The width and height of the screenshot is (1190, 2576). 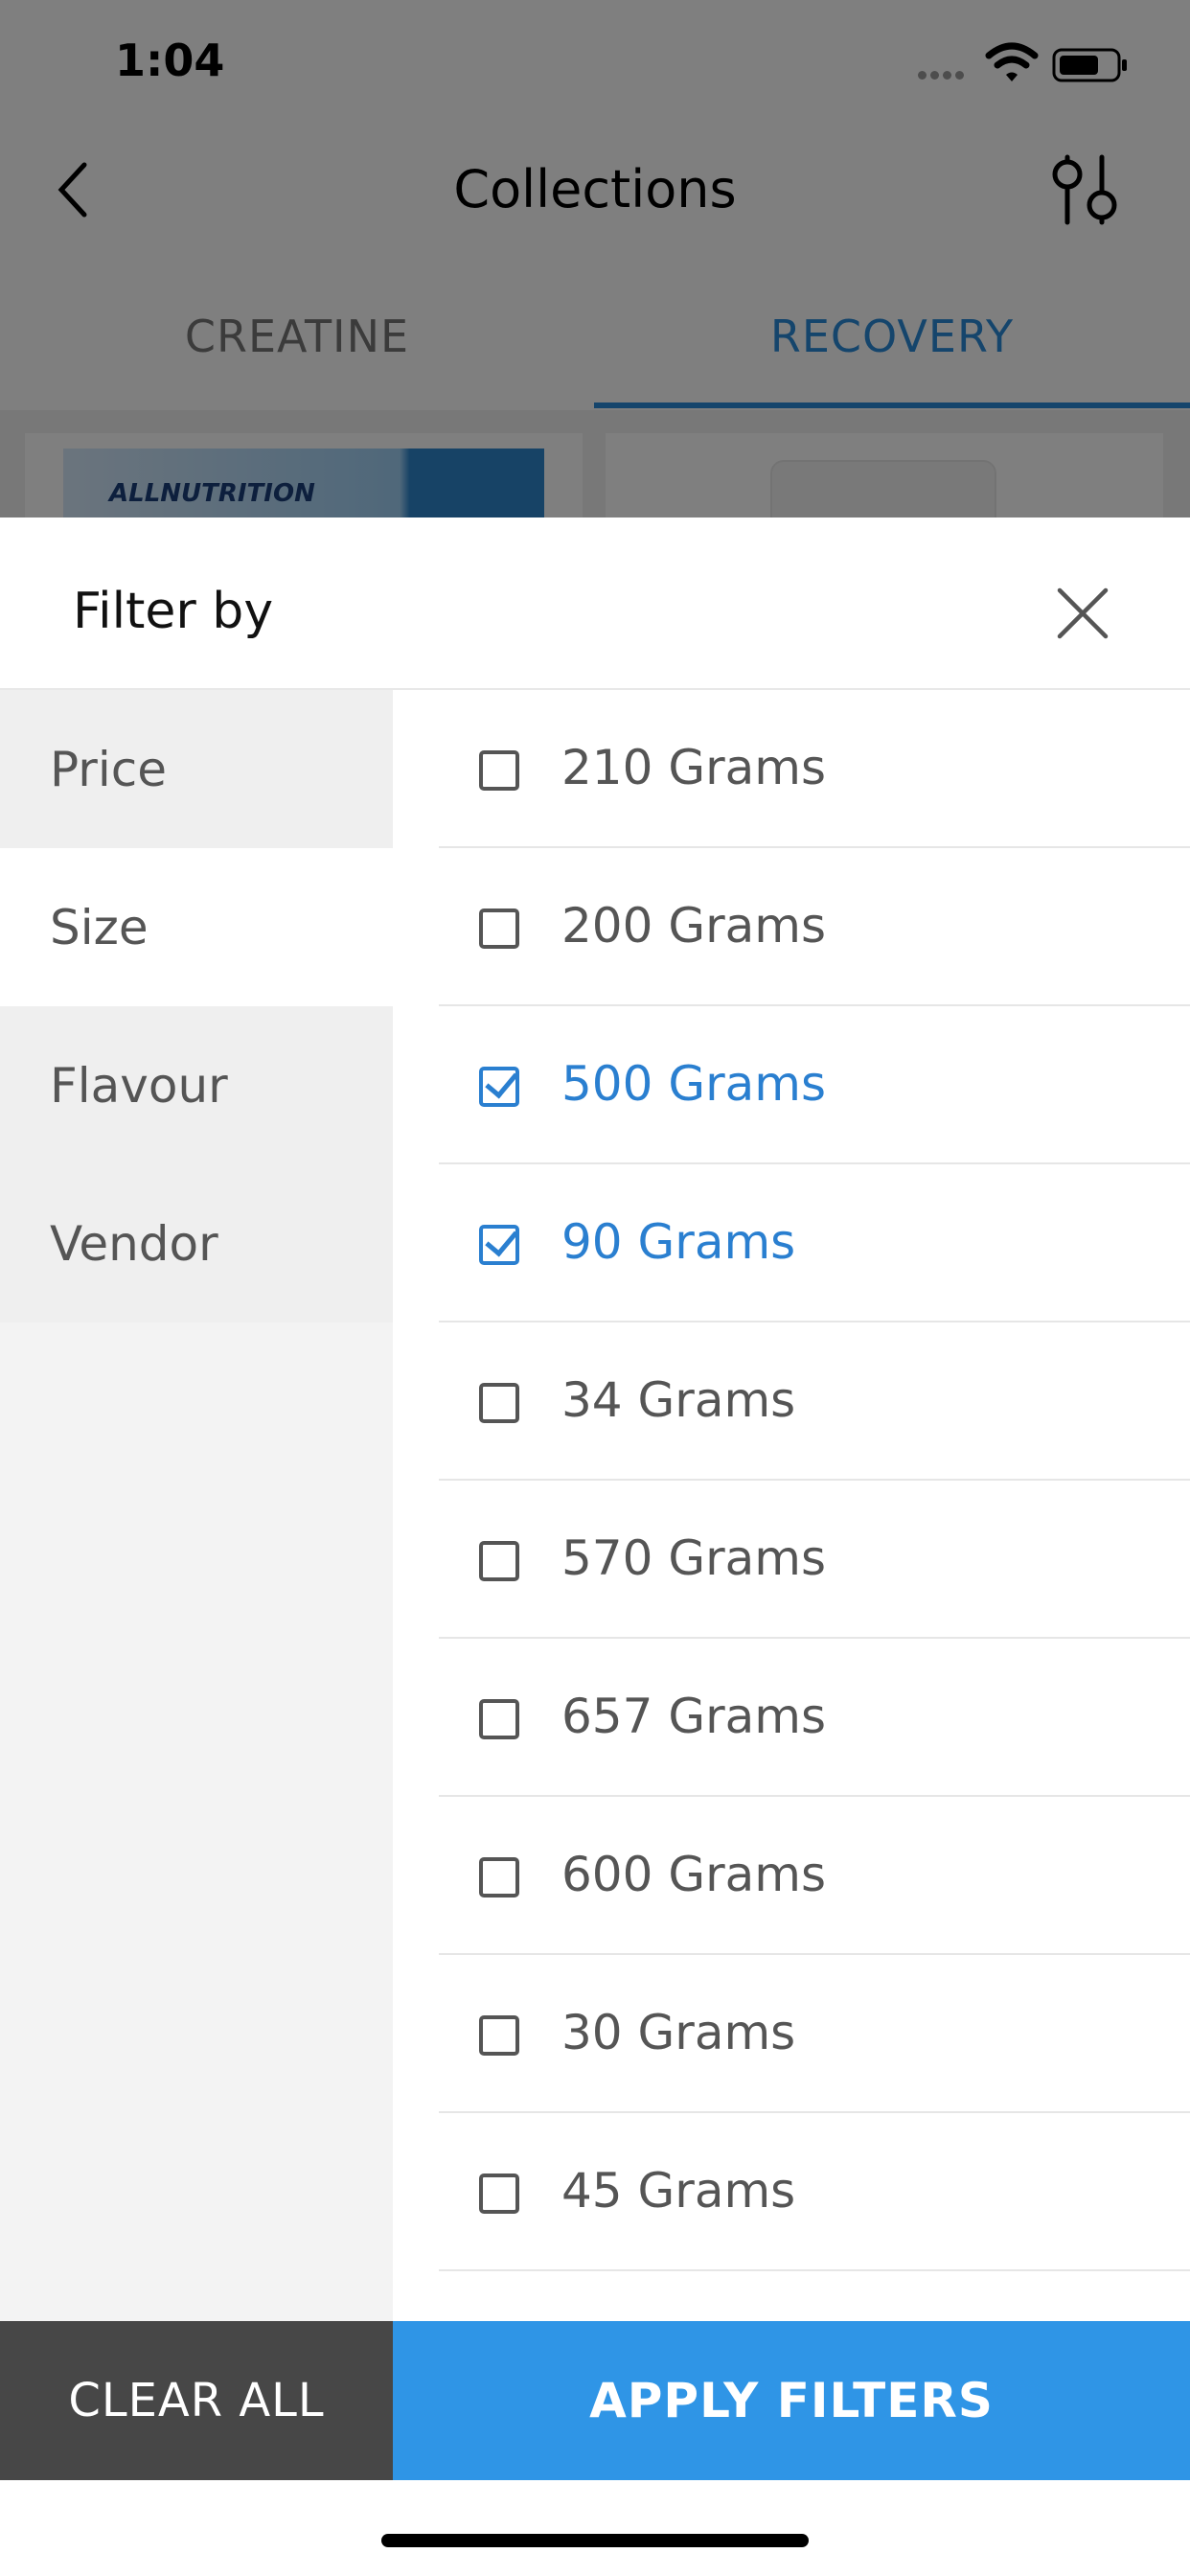 I want to click on category-label: Price, so click(x=109, y=769).